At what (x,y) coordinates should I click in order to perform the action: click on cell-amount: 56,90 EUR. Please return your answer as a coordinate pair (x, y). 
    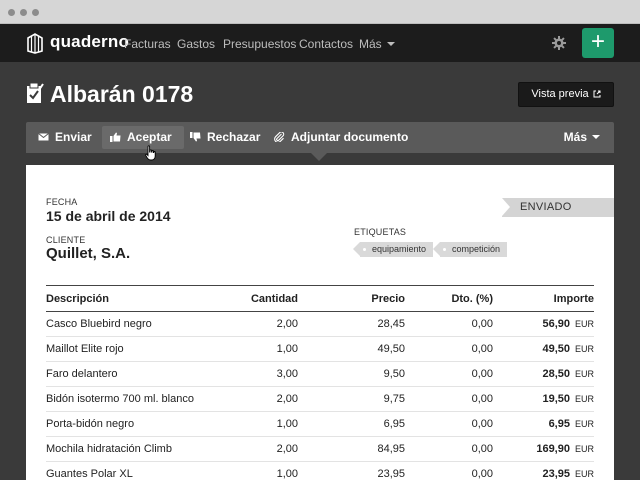
    Looking at the image, I should click on (543, 324).